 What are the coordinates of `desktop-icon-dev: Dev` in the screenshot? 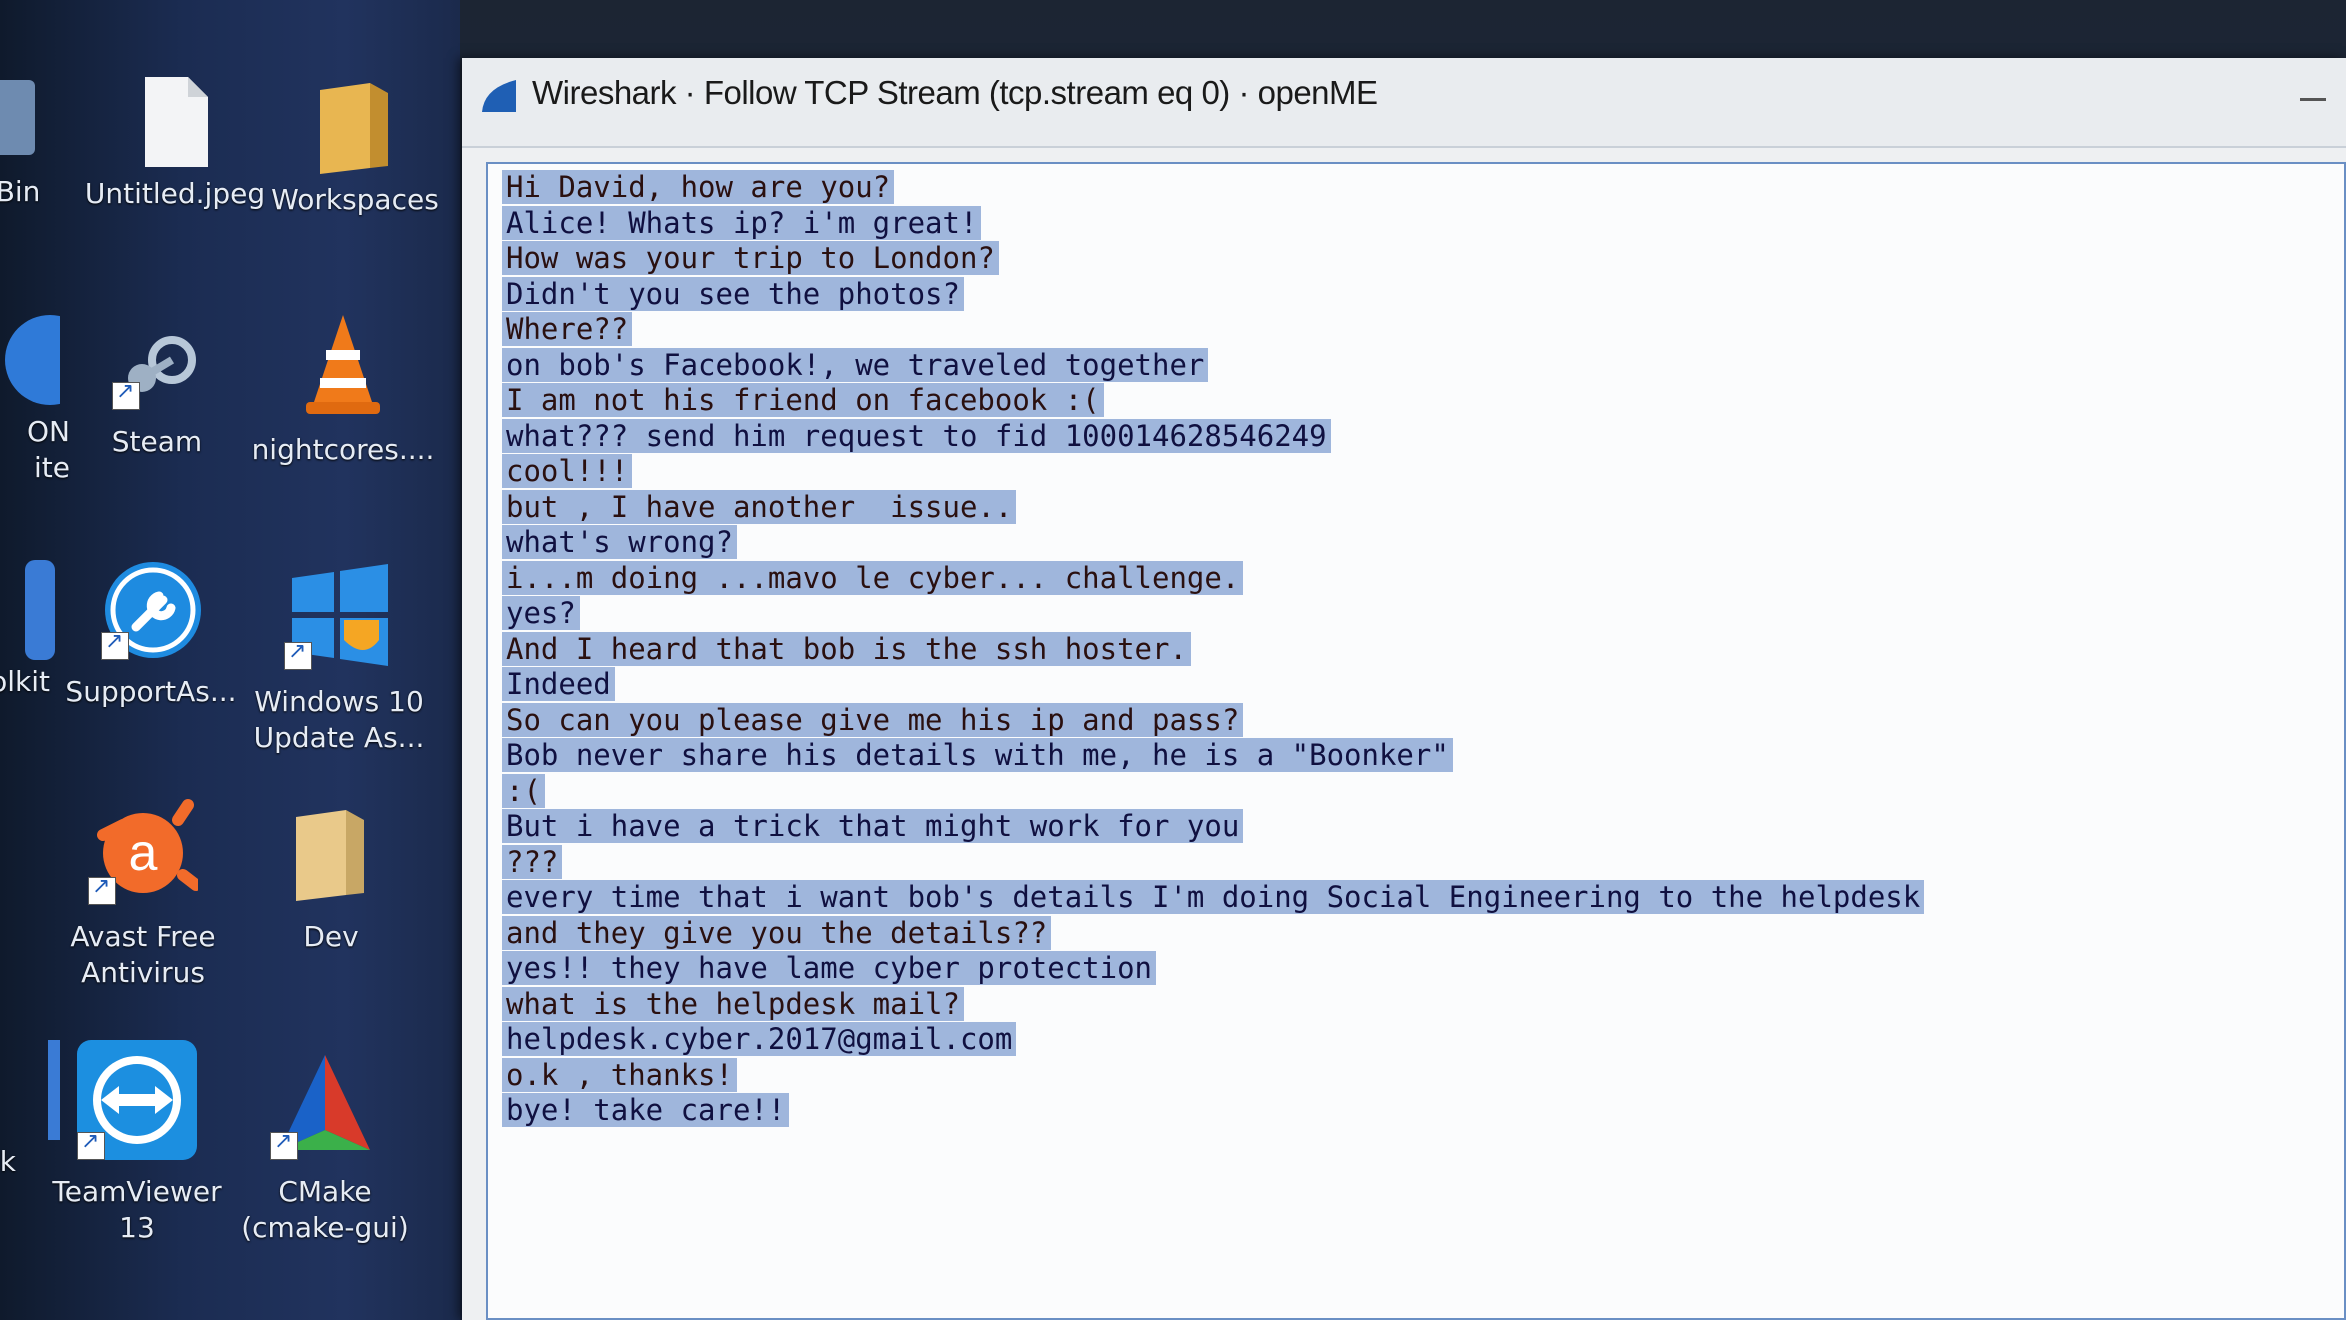 It's located at (331, 880).